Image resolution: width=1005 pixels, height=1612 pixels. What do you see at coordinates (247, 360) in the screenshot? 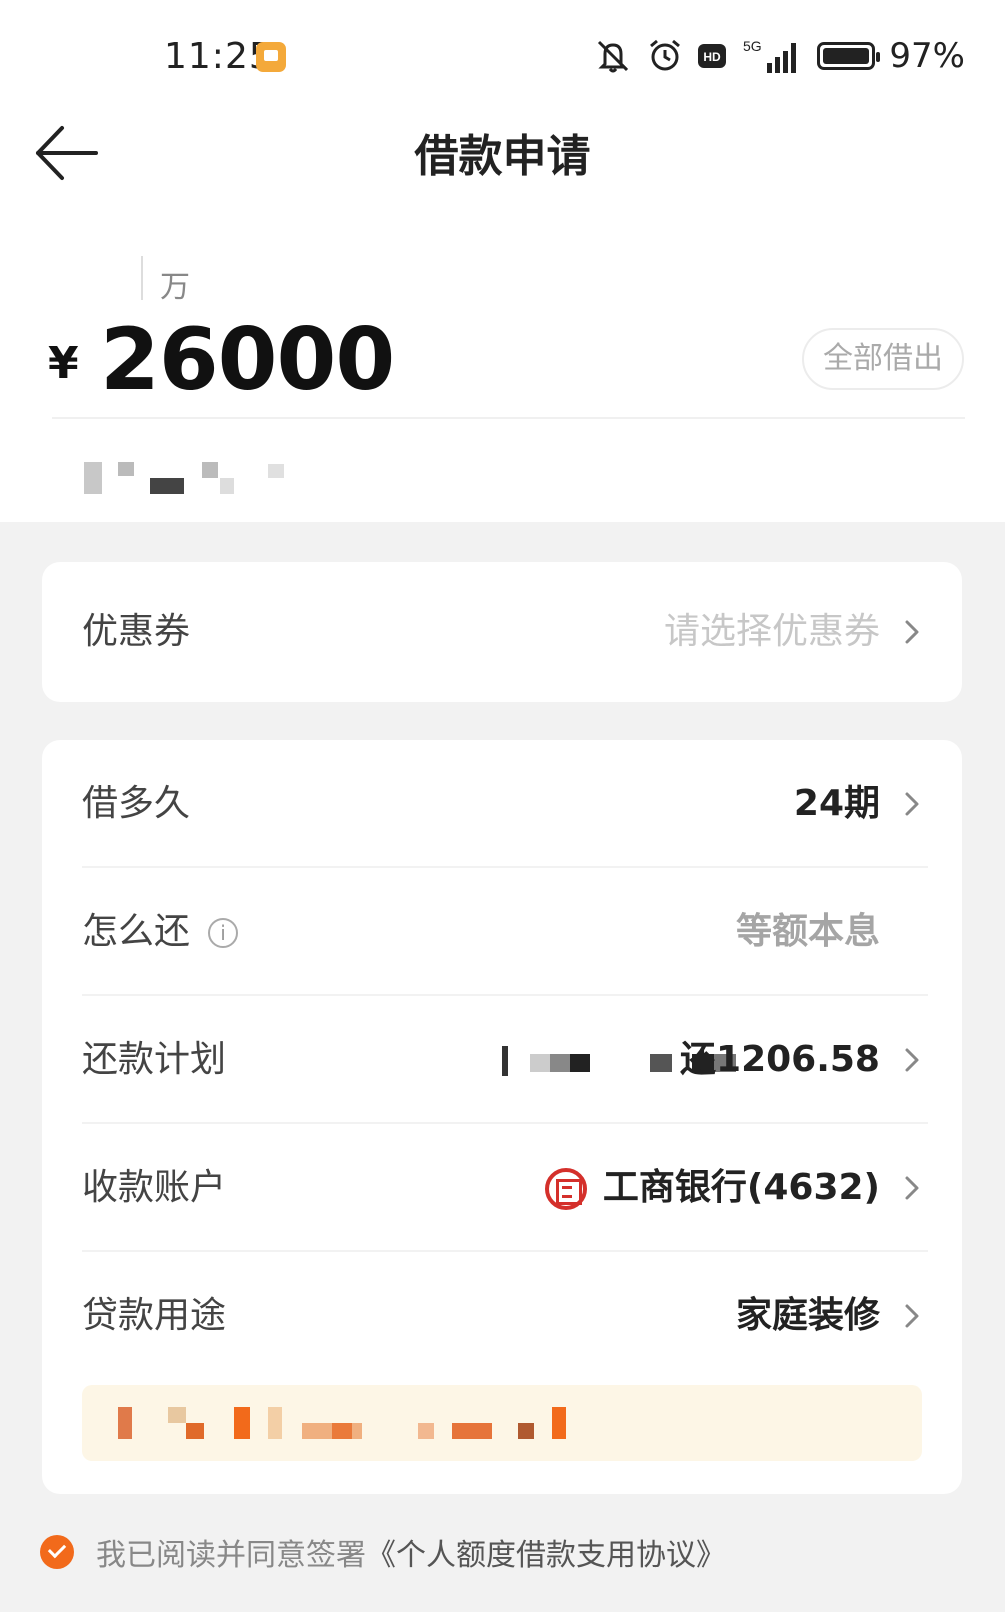
I see `amount-input: 26000` at bounding box center [247, 360].